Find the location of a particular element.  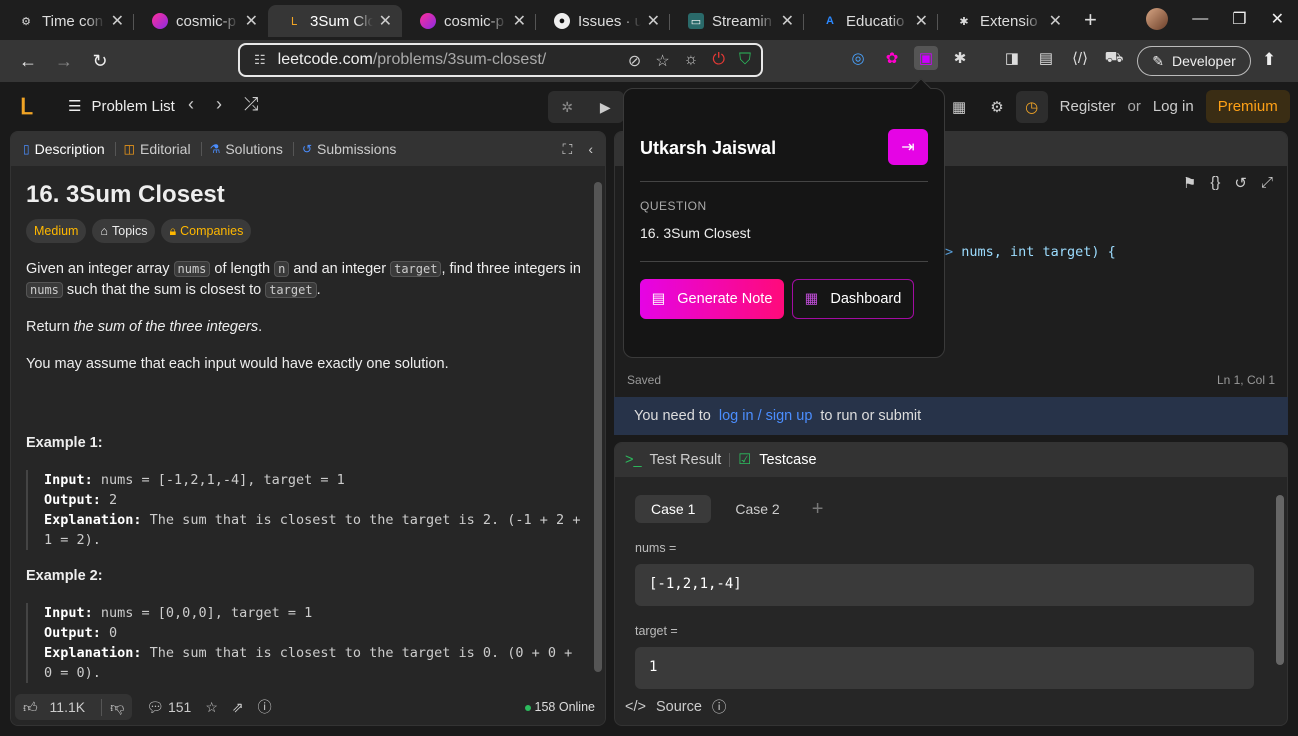

run-icon: ▶ is located at coordinates (605, 107).